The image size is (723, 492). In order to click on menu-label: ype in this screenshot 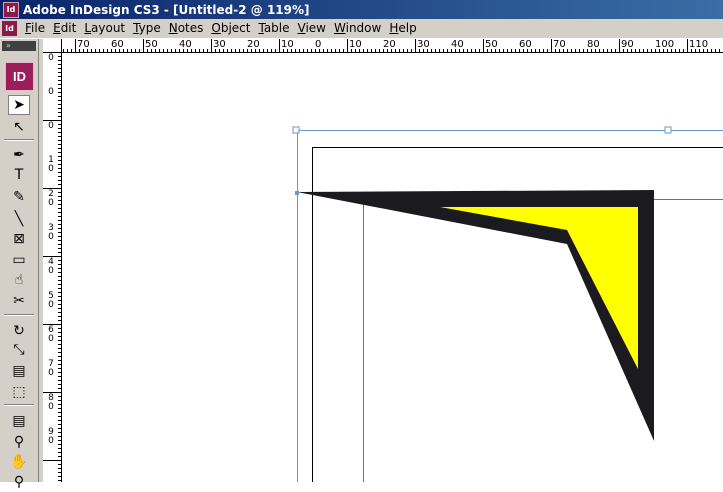, I will do `click(150, 28)`.